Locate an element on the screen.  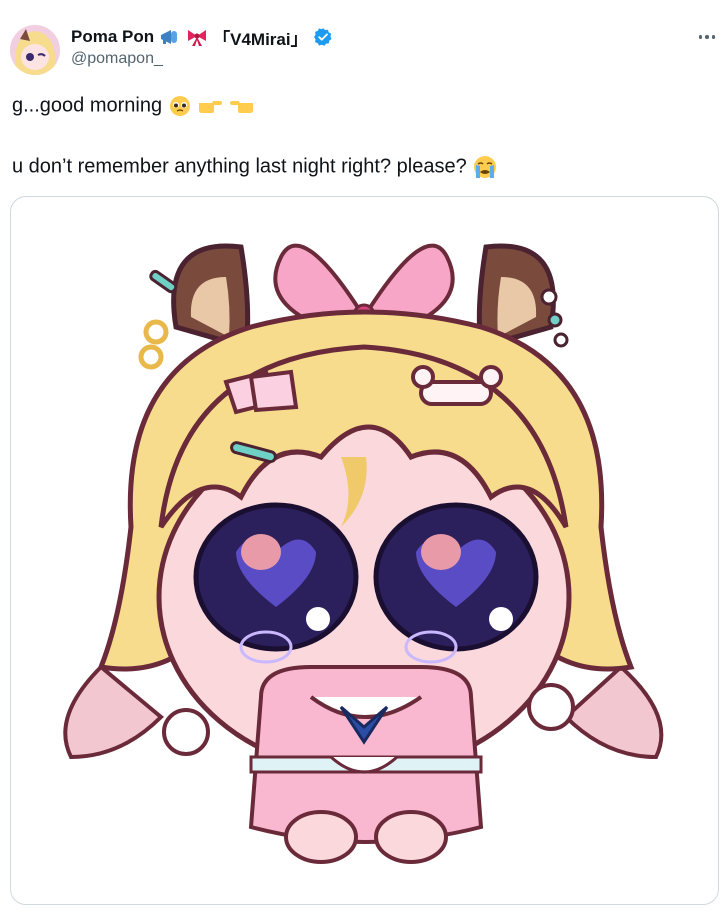
more-icon is located at coordinates (700, 37).